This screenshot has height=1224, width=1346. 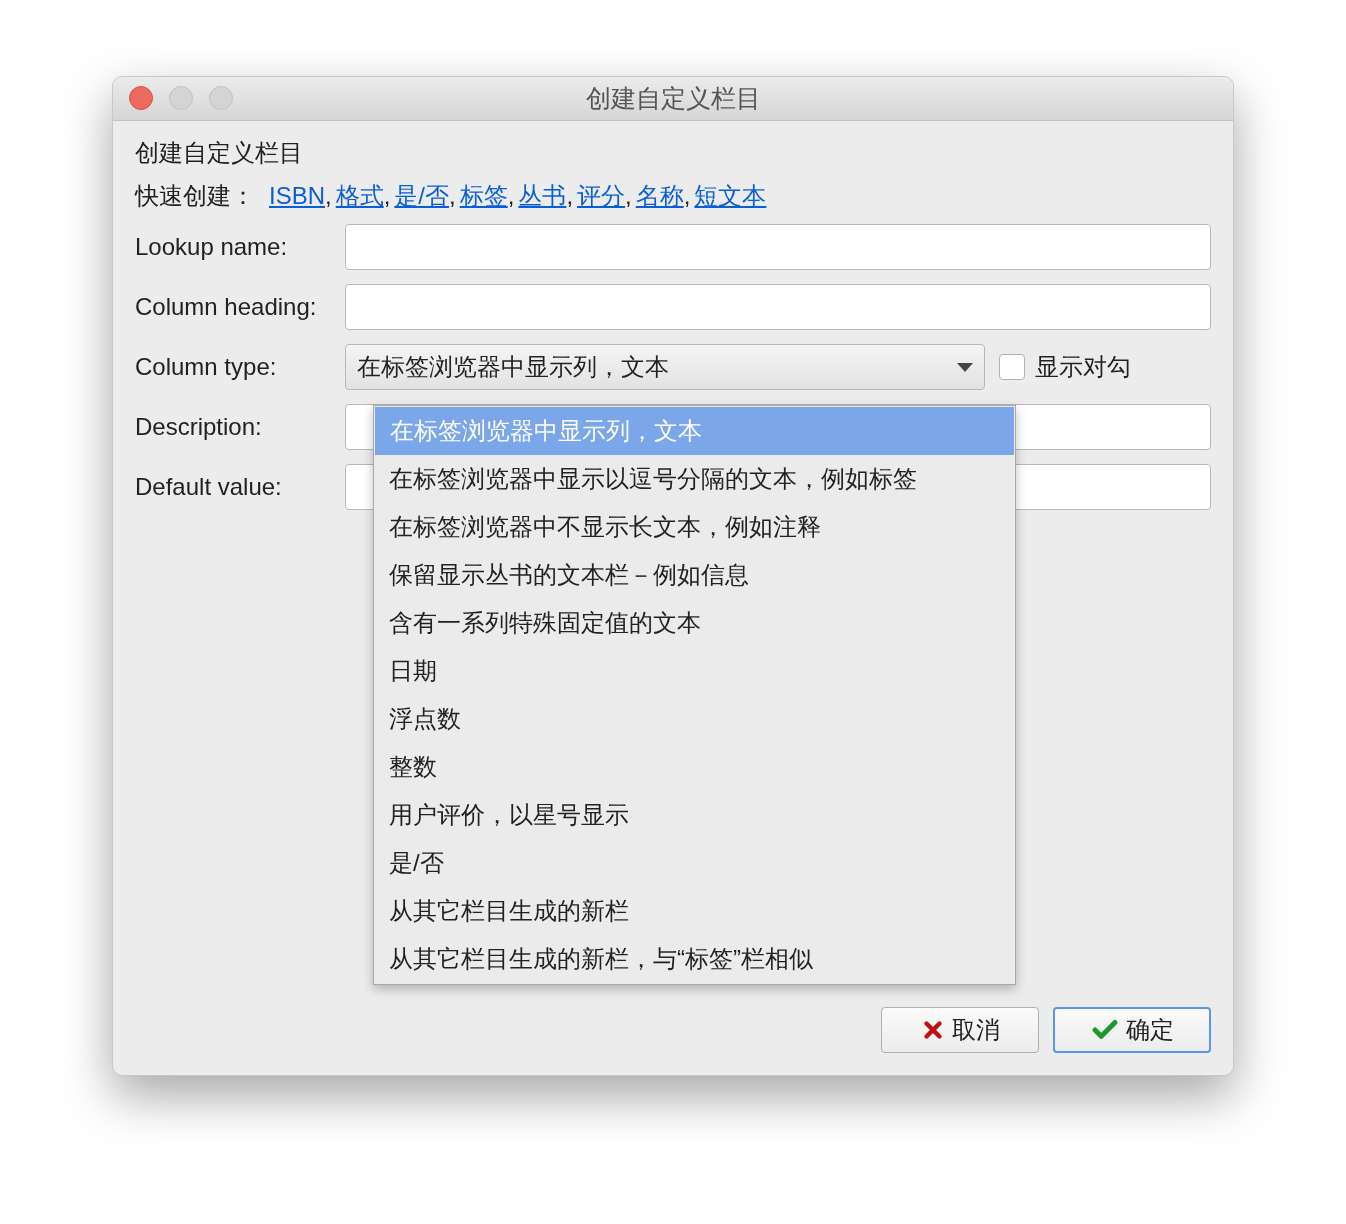 I want to click on quick-create-link: 丛书, so click(x=542, y=196).